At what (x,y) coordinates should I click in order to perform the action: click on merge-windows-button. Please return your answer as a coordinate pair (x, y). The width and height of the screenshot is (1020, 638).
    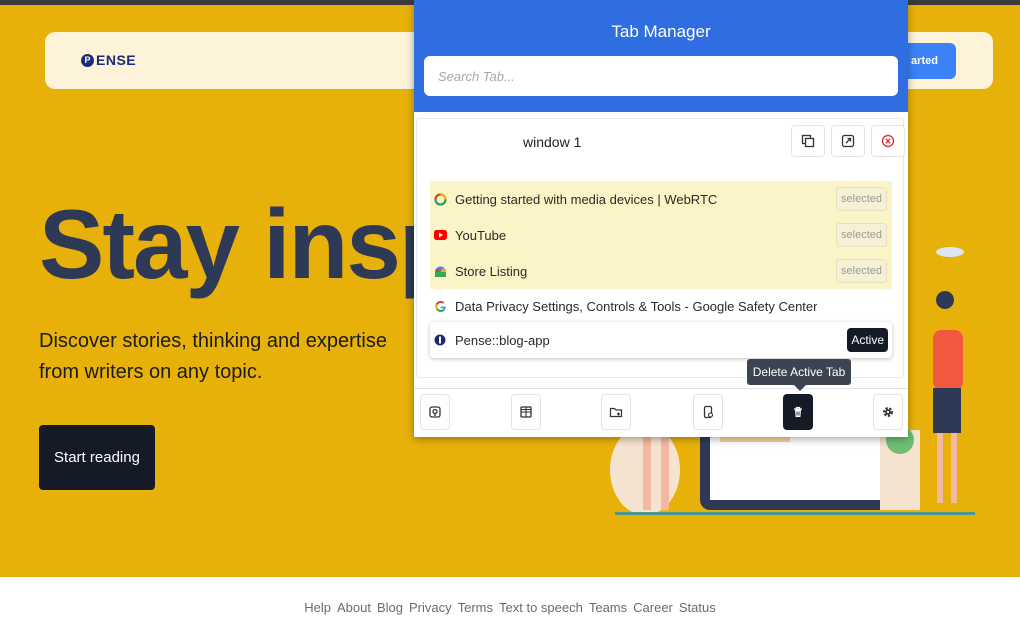
    Looking at the image, I should click on (808, 141).